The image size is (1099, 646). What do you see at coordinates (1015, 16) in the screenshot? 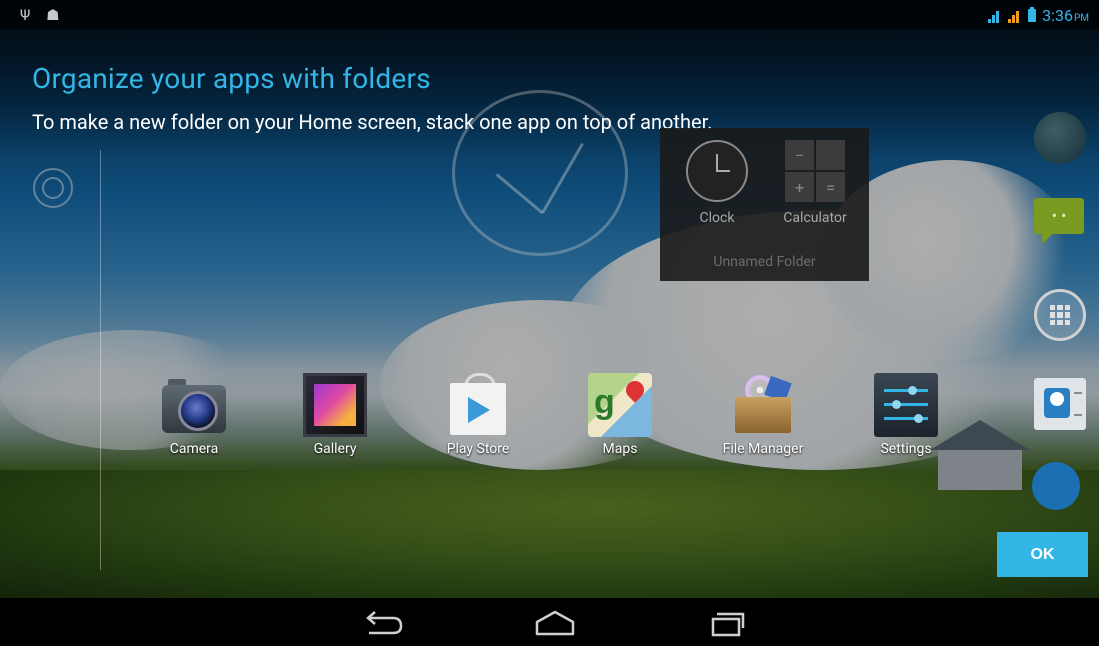
I see `cell-signal-icon` at bounding box center [1015, 16].